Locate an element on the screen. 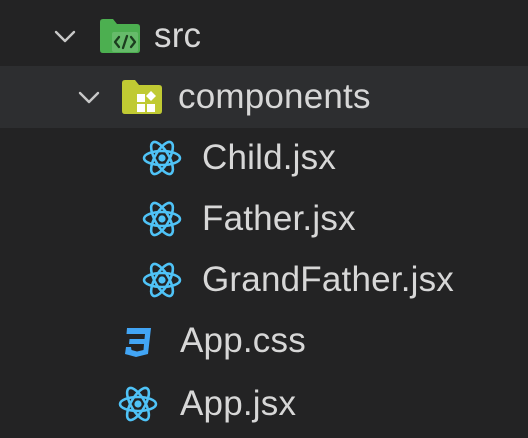  css3-icon is located at coordinates (138, 341).